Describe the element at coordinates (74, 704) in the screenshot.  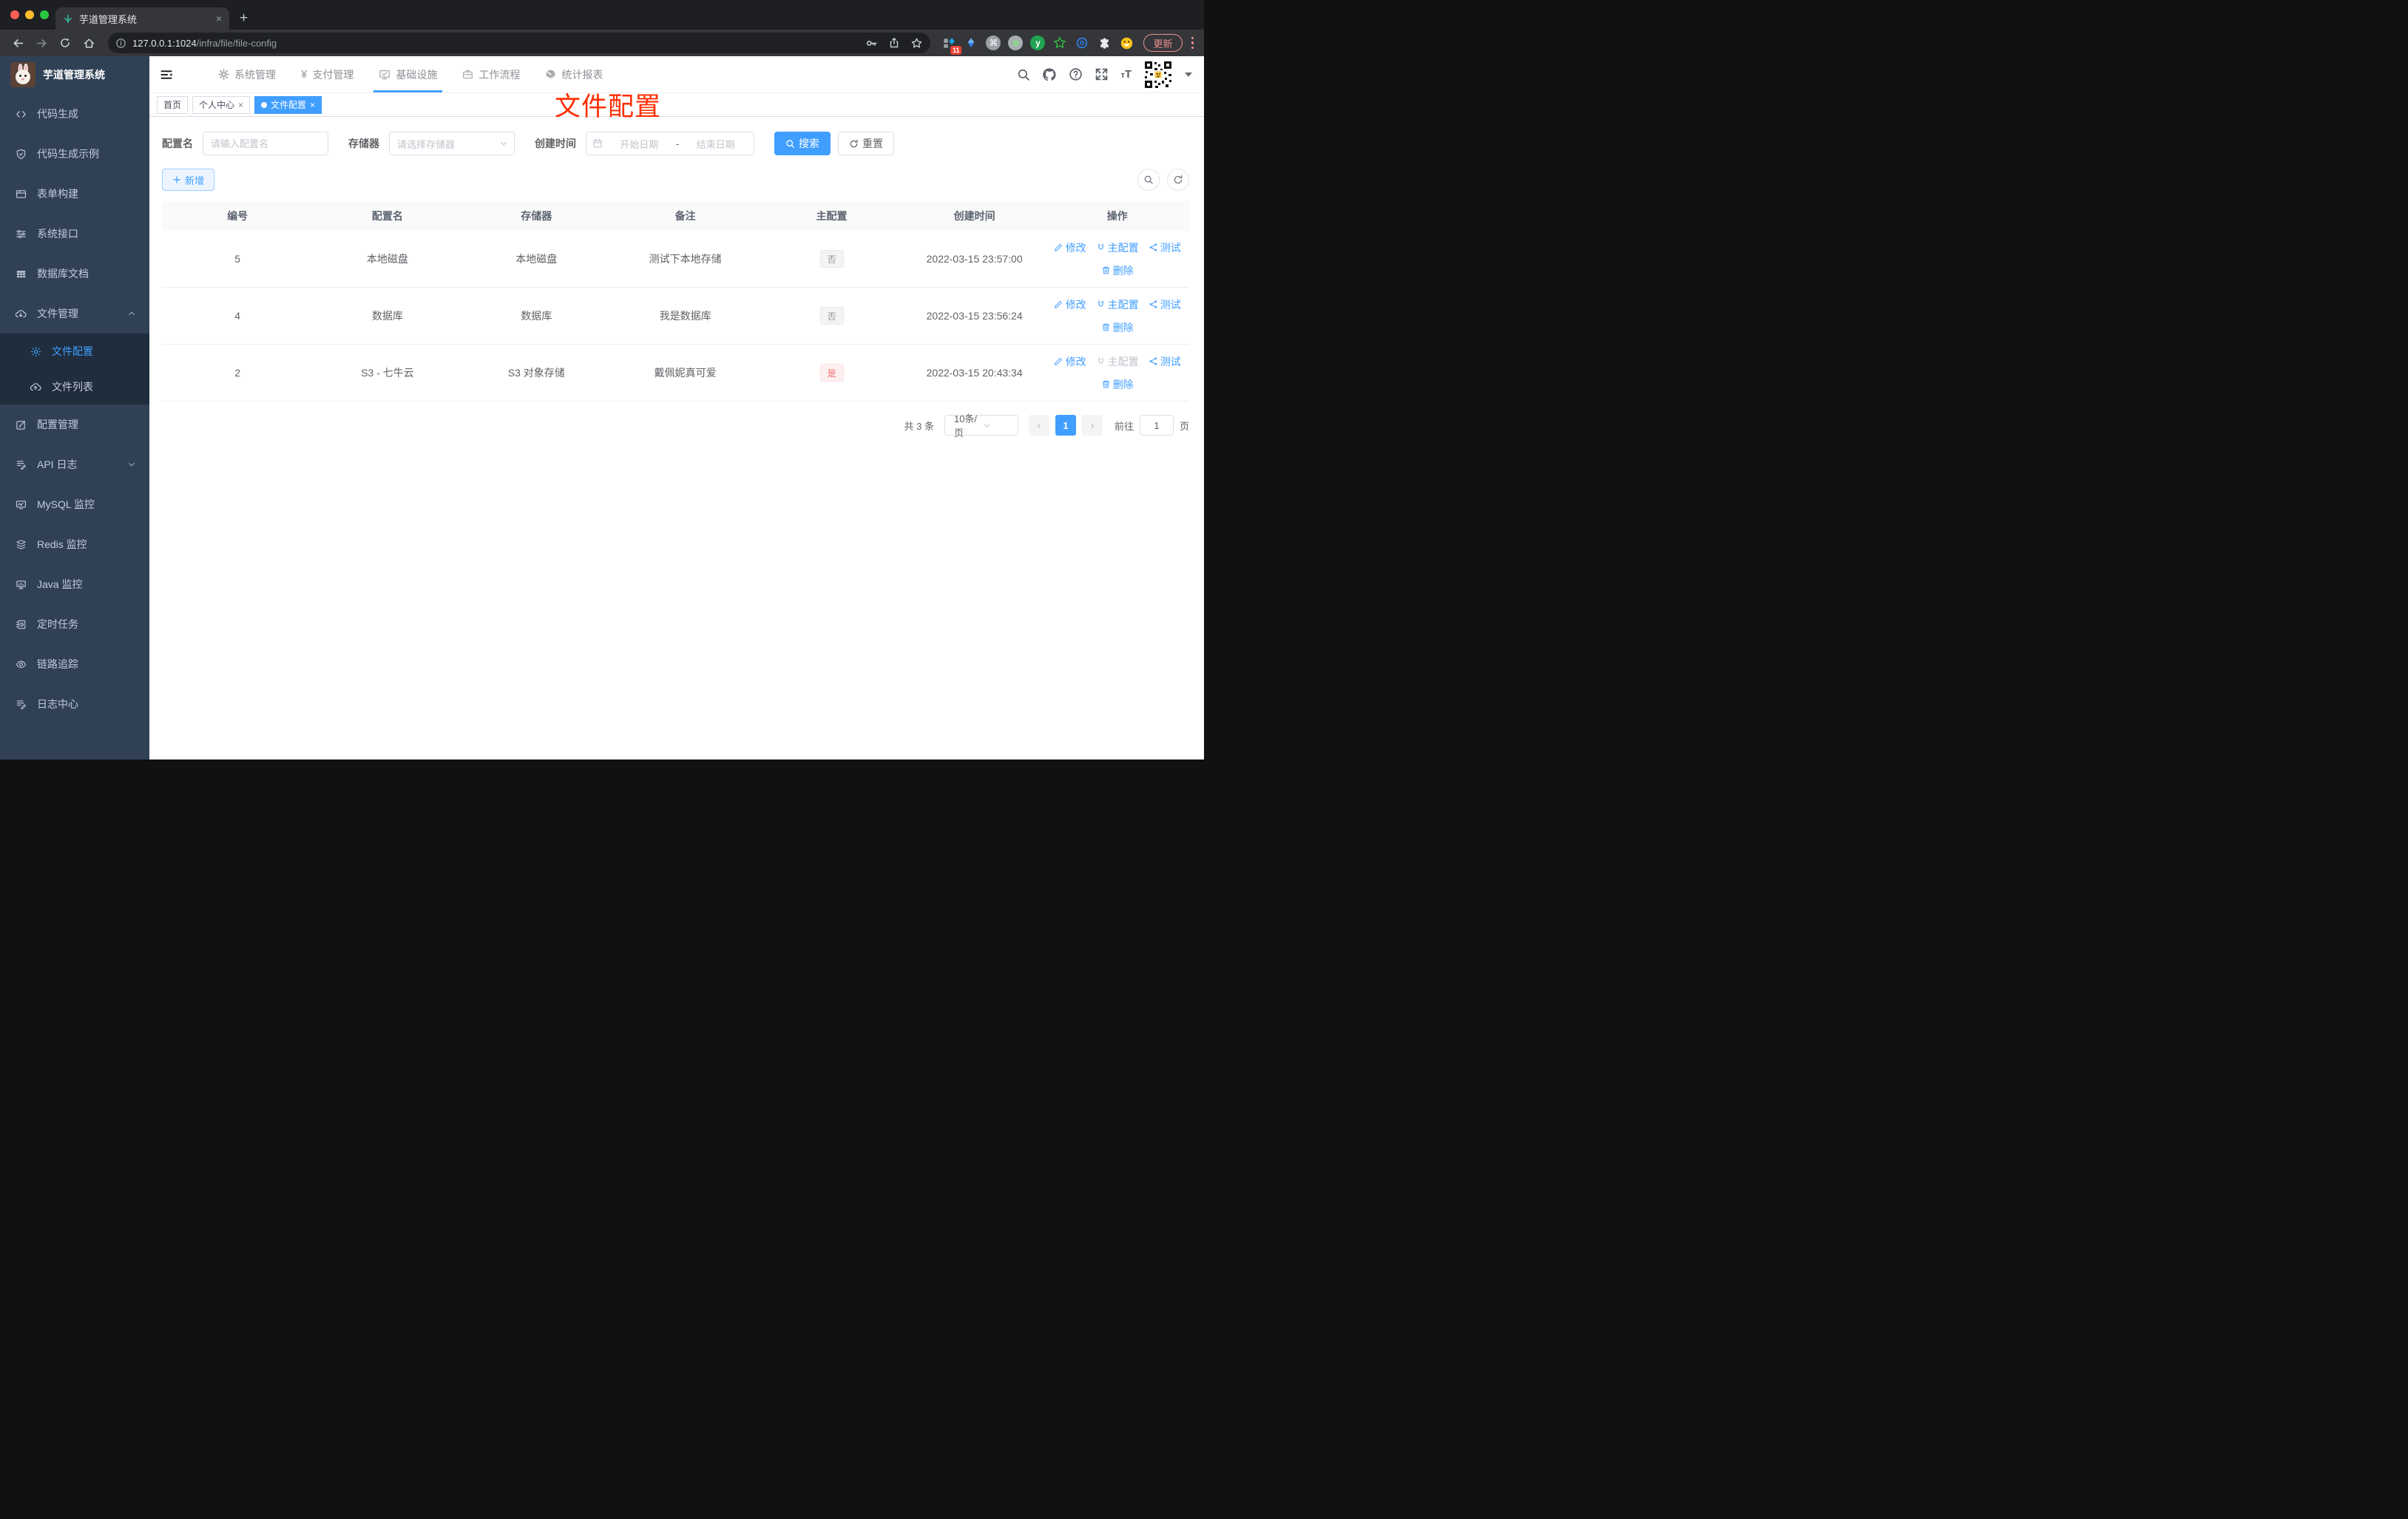
I see `sidebar-item-log-center: 日志中心` at that location.